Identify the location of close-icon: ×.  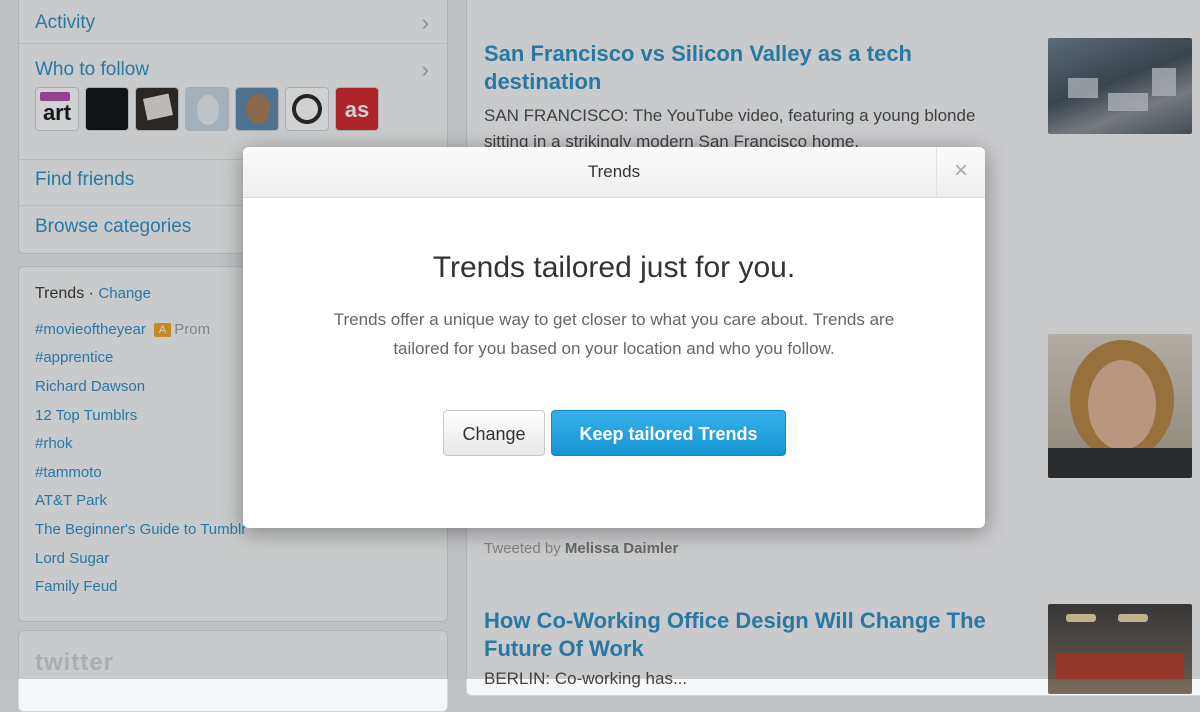
(960, 172).